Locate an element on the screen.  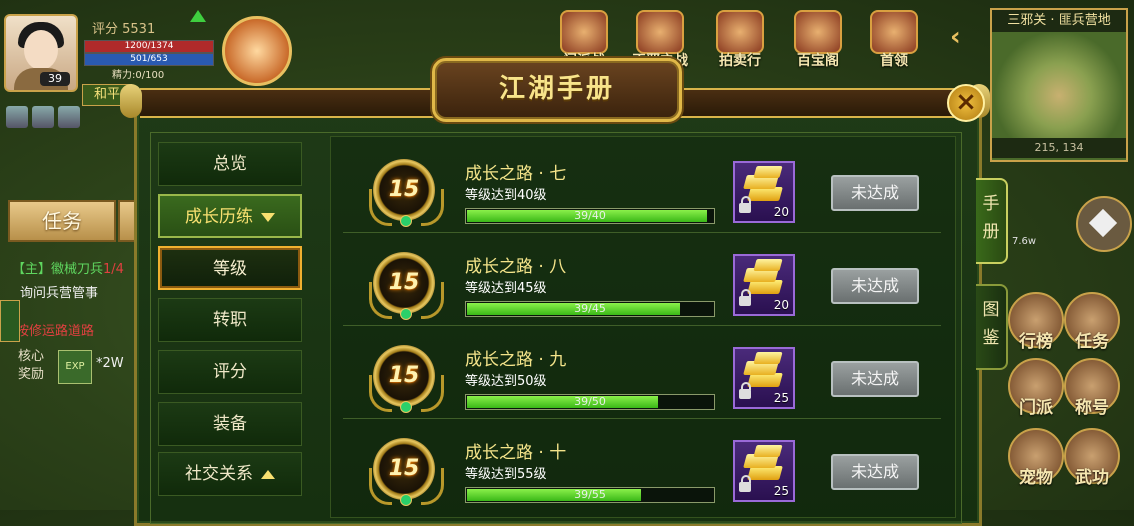
minimap: 三邪关 · 匪兵营地 215, 134 is located at coordinates (1059, 85).